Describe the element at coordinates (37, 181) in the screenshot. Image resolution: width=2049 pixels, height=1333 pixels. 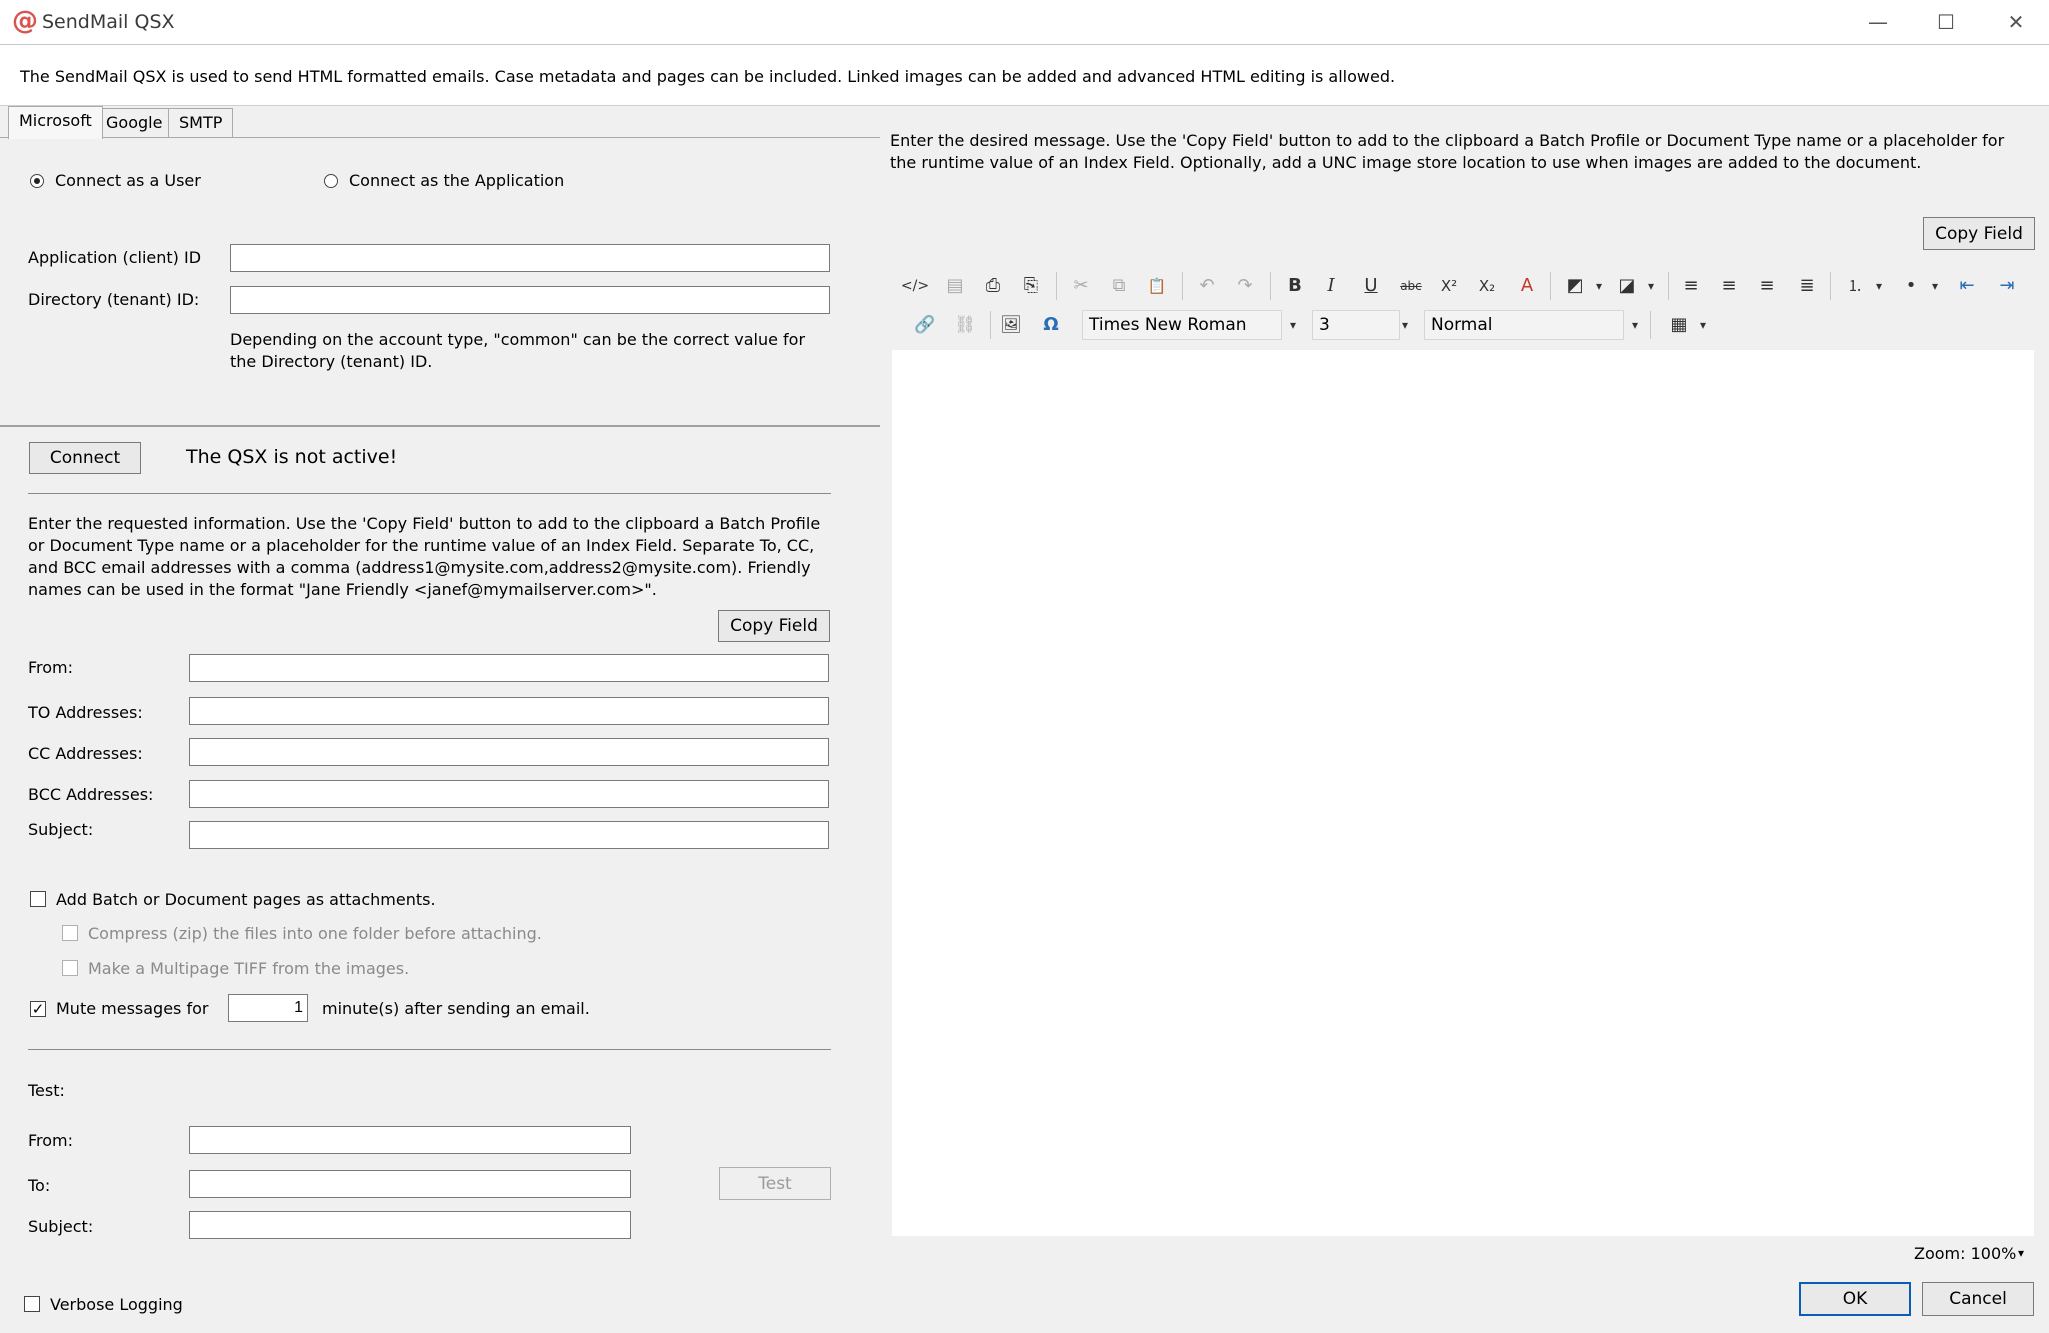
I see `connect-as-user-radio` at that location.